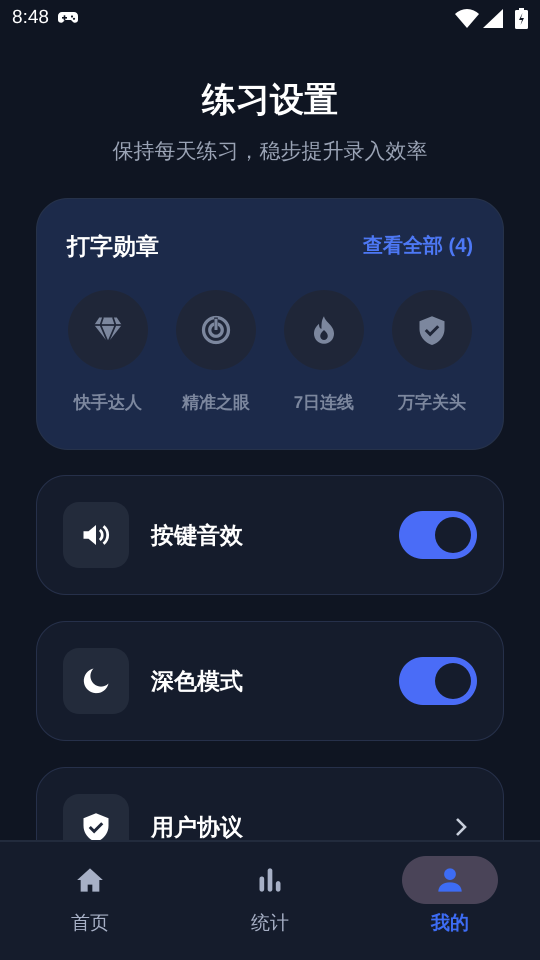  Describe the element at coordinates (270, 901) in the screenshot. I see `nav-tab: 统计` at that location.